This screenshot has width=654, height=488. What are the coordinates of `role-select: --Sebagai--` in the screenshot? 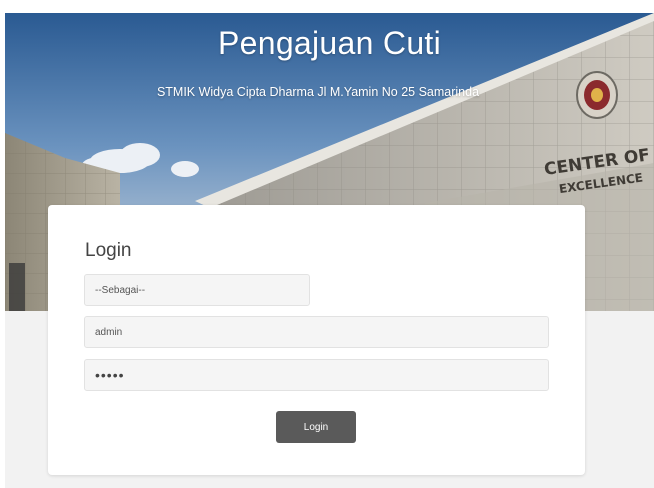 It's located at (197, 290).